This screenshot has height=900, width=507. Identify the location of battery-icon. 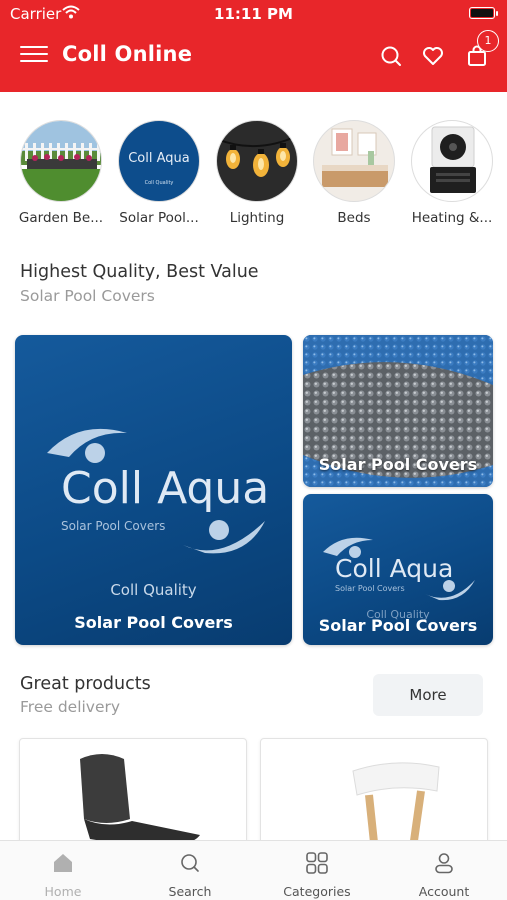
(483, 13).